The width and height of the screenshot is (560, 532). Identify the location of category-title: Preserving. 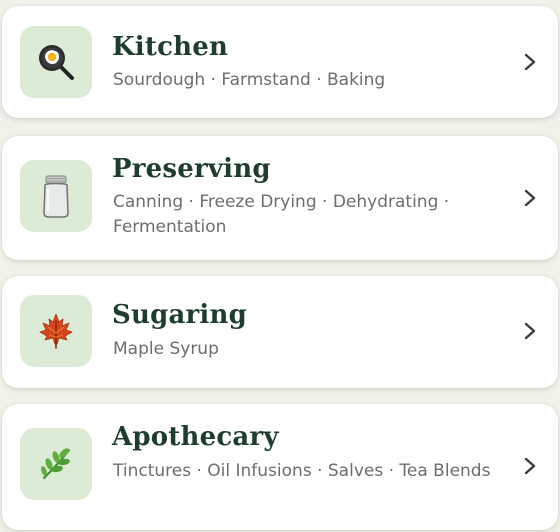
(191, 169).